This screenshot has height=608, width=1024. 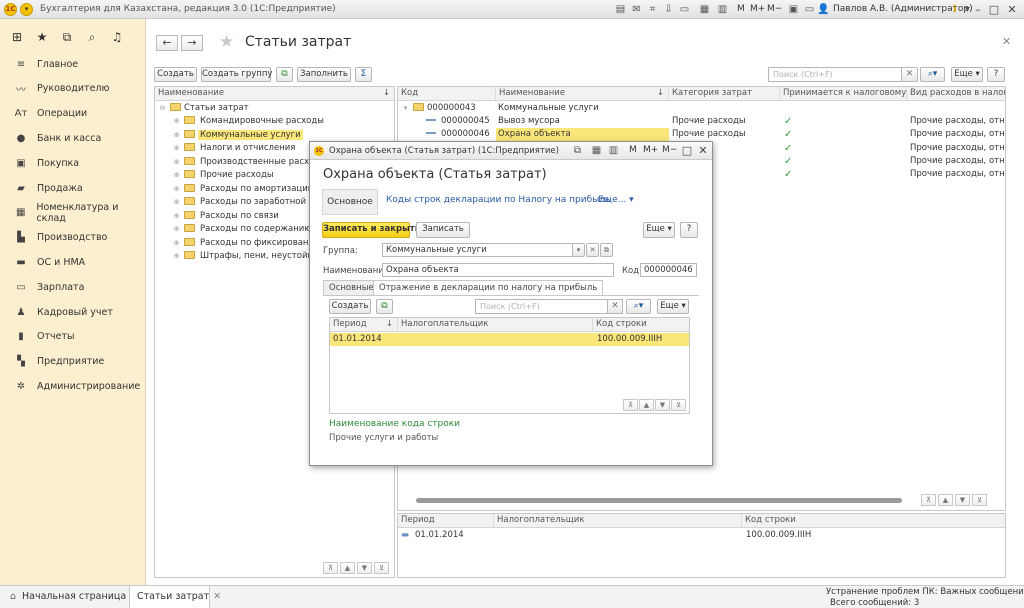 What do you see at coordinates (633, 150) in the screenshot?
I see `dialog-m-button: M` at bounding box center [633, 150].